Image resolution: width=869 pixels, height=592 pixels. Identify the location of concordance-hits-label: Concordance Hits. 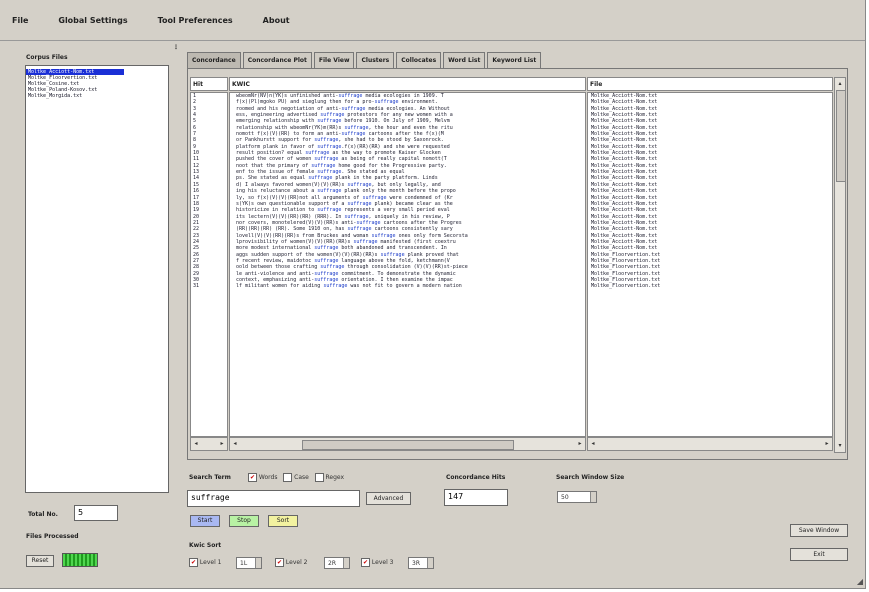
(476, 477).